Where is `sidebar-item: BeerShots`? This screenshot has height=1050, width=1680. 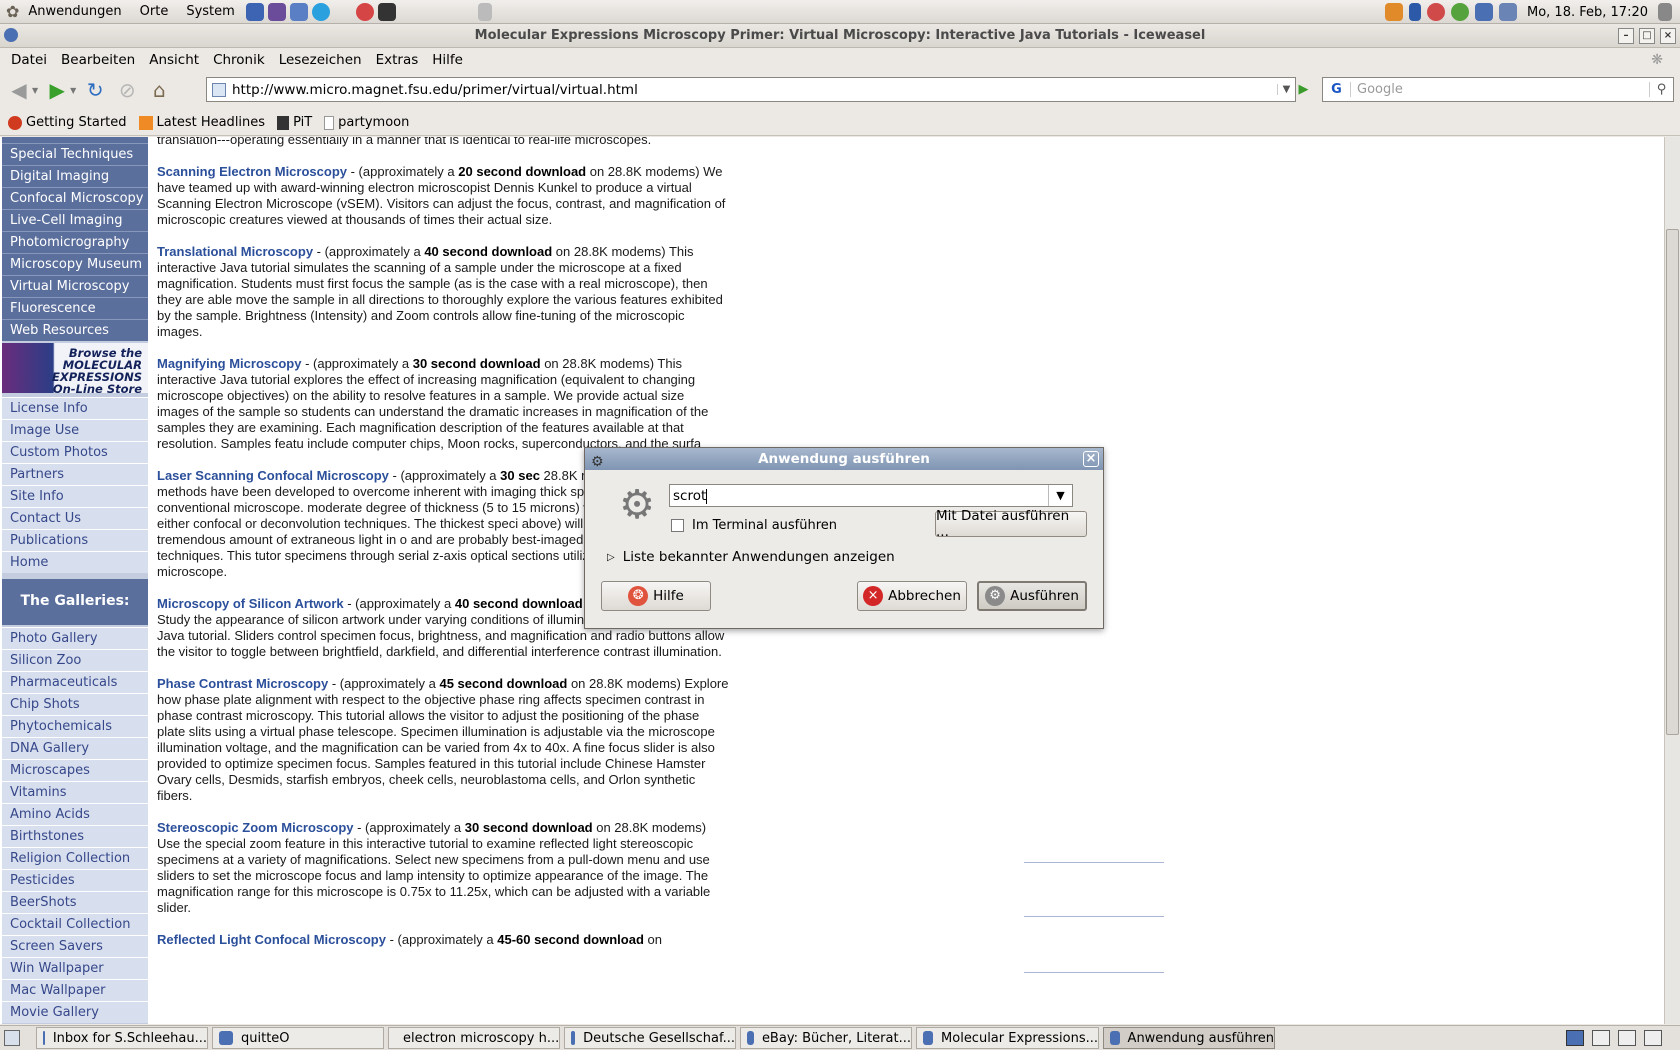 sidebar-item: BeerShots is located at coordinates (75, 902).